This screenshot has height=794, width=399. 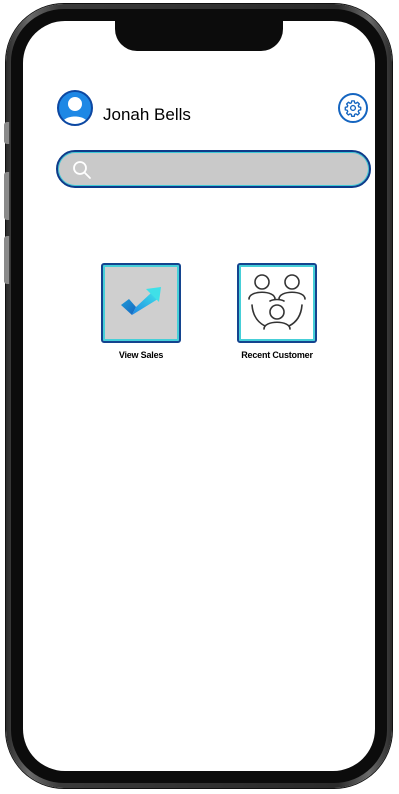 I want to click on search-bar, so click(x=213, y=169).